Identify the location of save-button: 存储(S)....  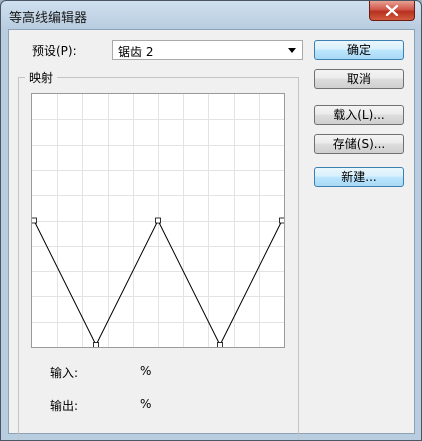
(359, 144).